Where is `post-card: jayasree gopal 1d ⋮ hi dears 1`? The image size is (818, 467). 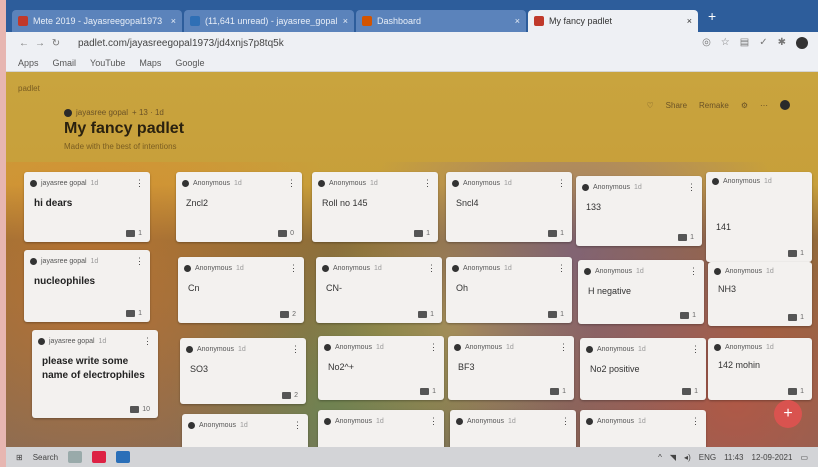
post-card: jayasree gopal 1d ⋮ hi dears 1 is located at coordinates (87, 207).